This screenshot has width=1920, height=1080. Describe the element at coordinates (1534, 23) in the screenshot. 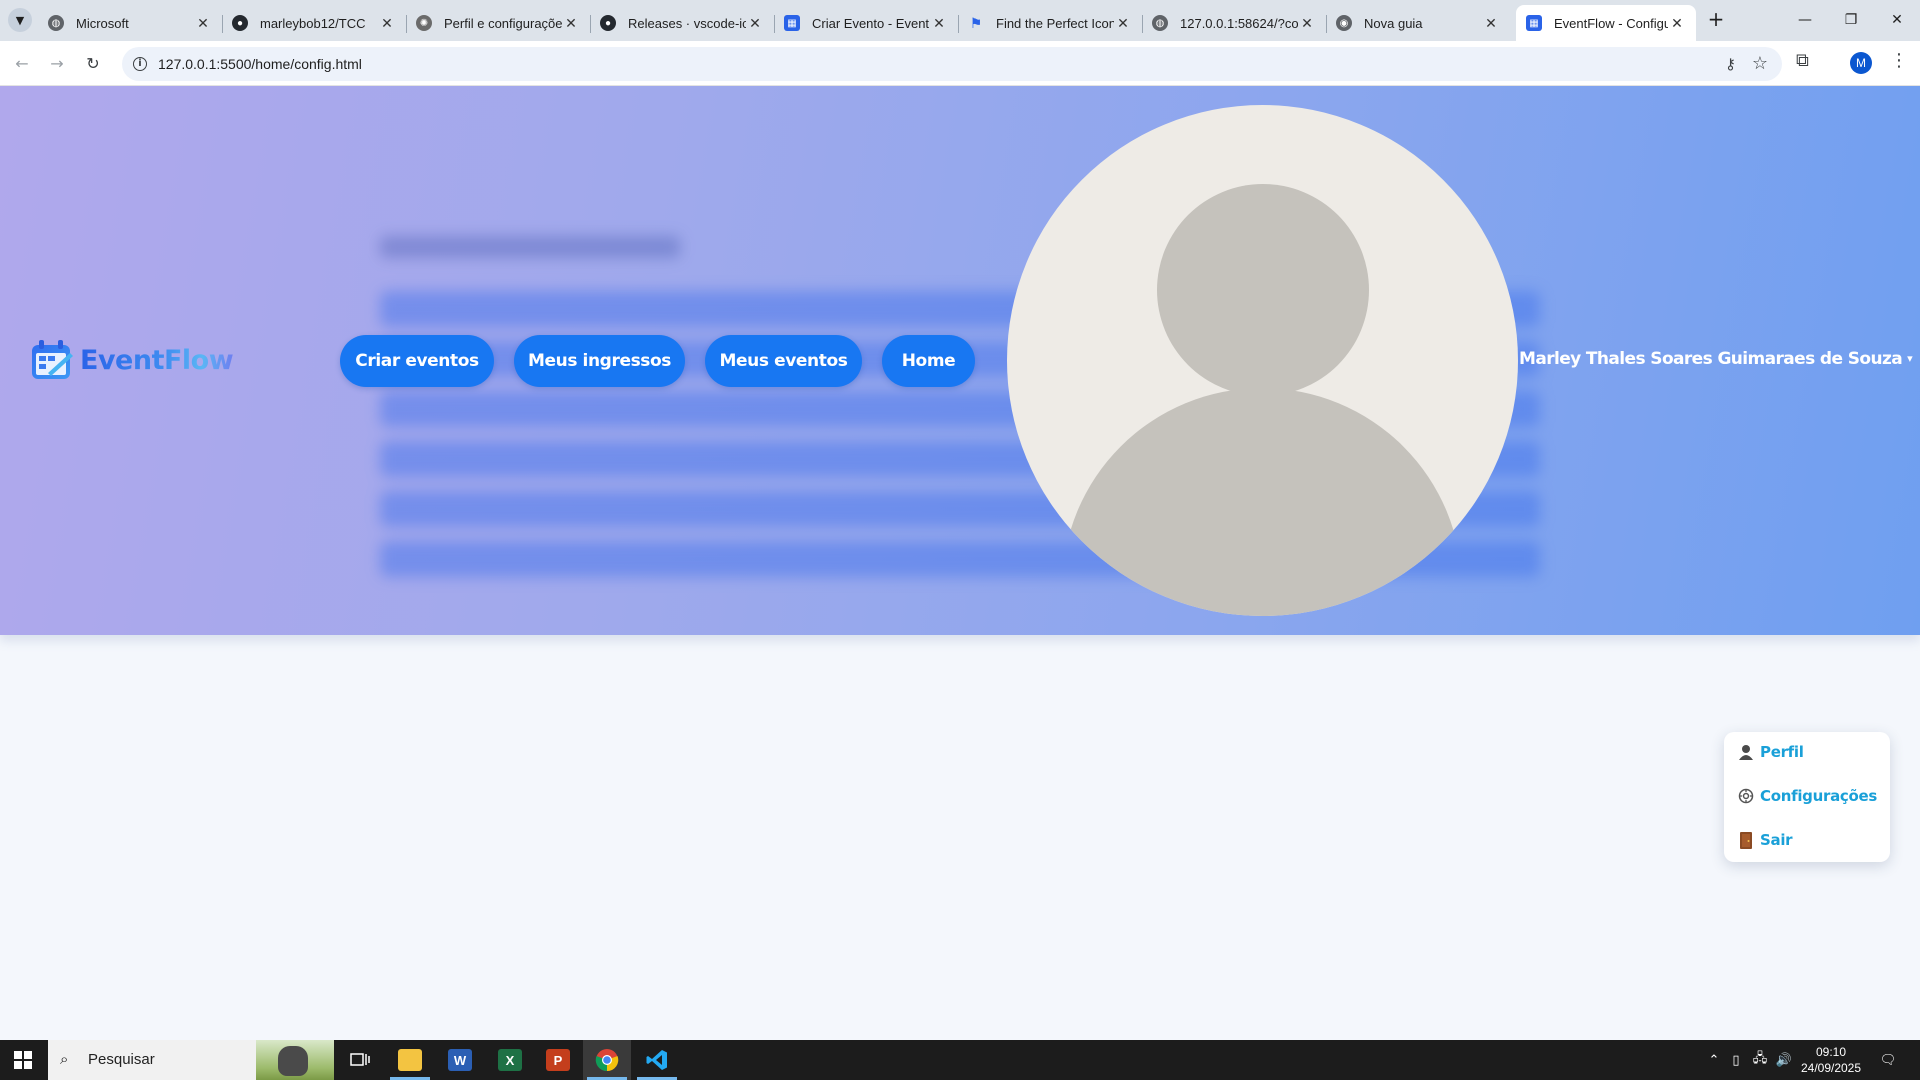

I see `eventflow-icon: ▦` at that location.